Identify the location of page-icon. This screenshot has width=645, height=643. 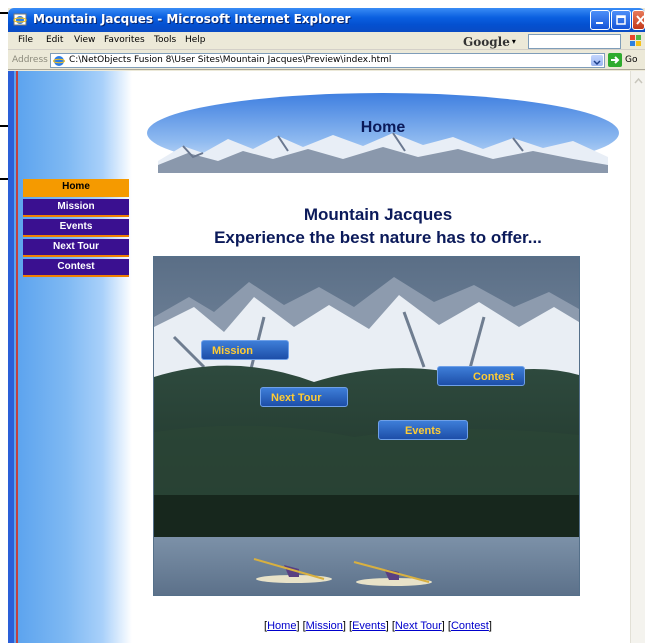
(59, 61).